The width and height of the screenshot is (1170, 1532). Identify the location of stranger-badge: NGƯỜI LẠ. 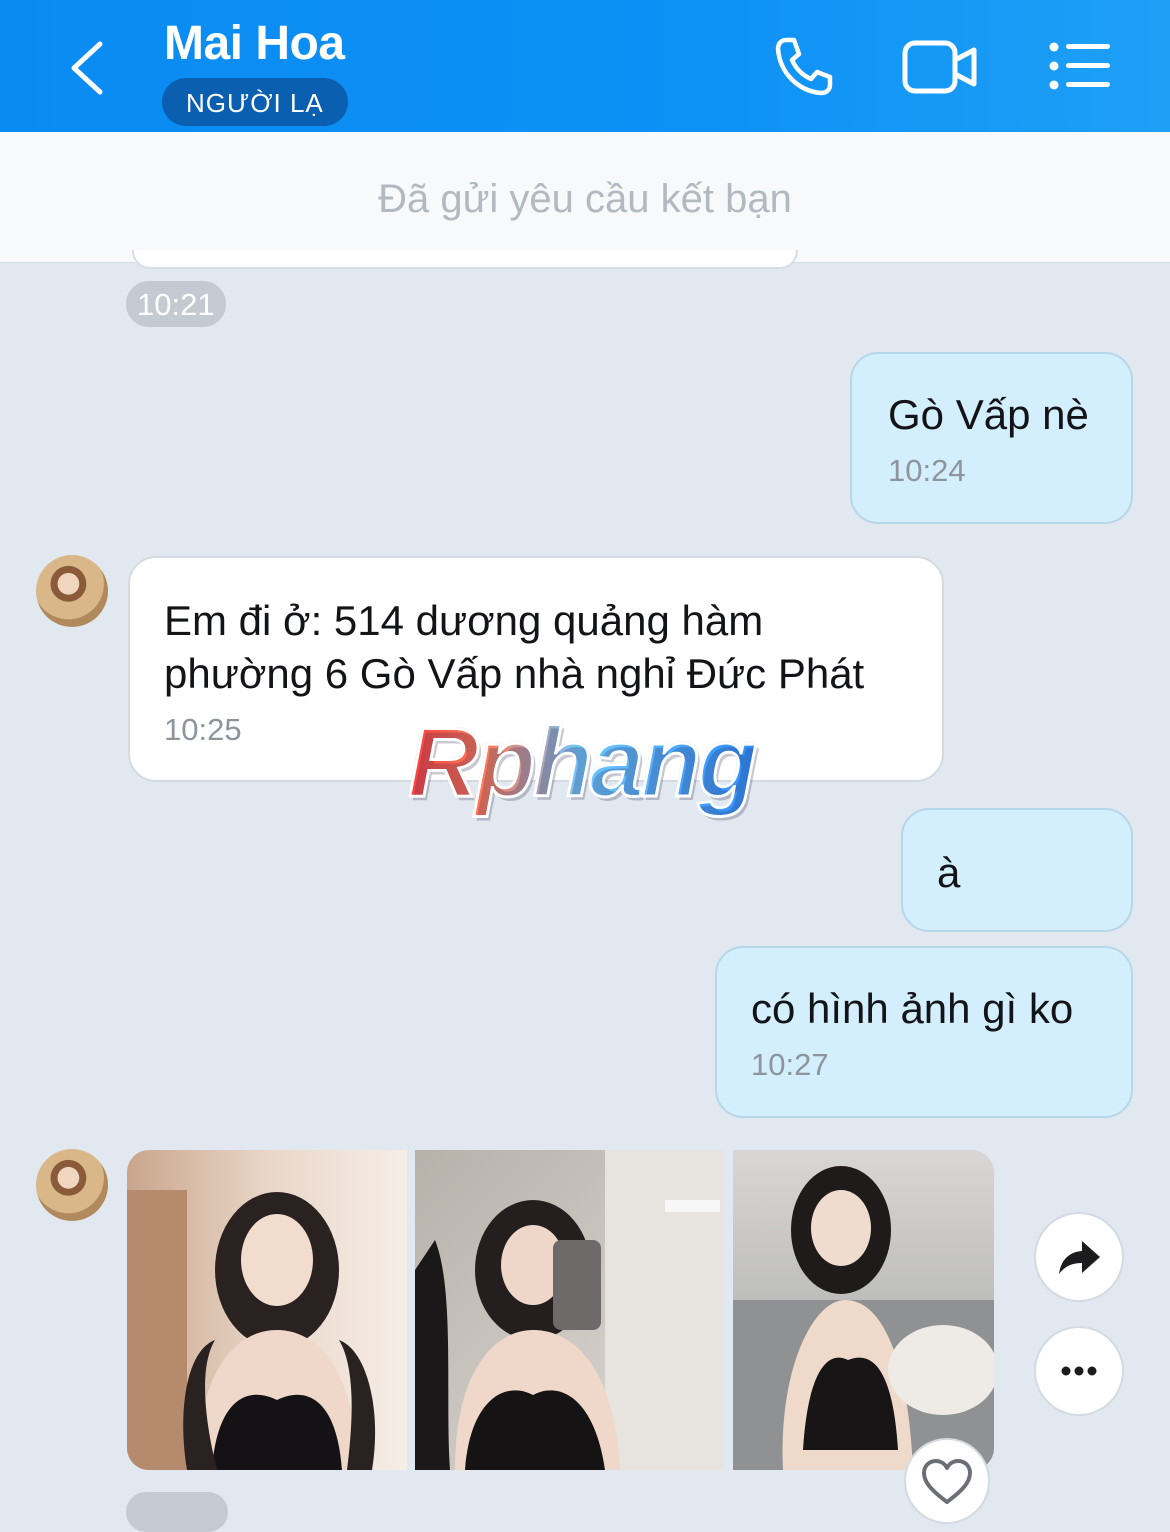
(255, 102).